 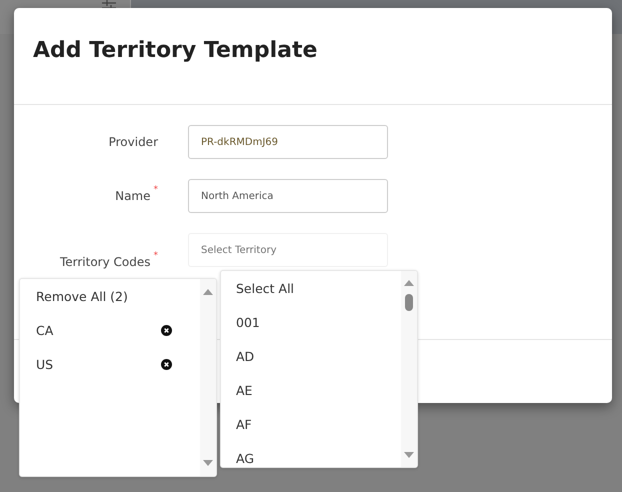 I want to click on field-label: Provider, so click(x=133, y=142).